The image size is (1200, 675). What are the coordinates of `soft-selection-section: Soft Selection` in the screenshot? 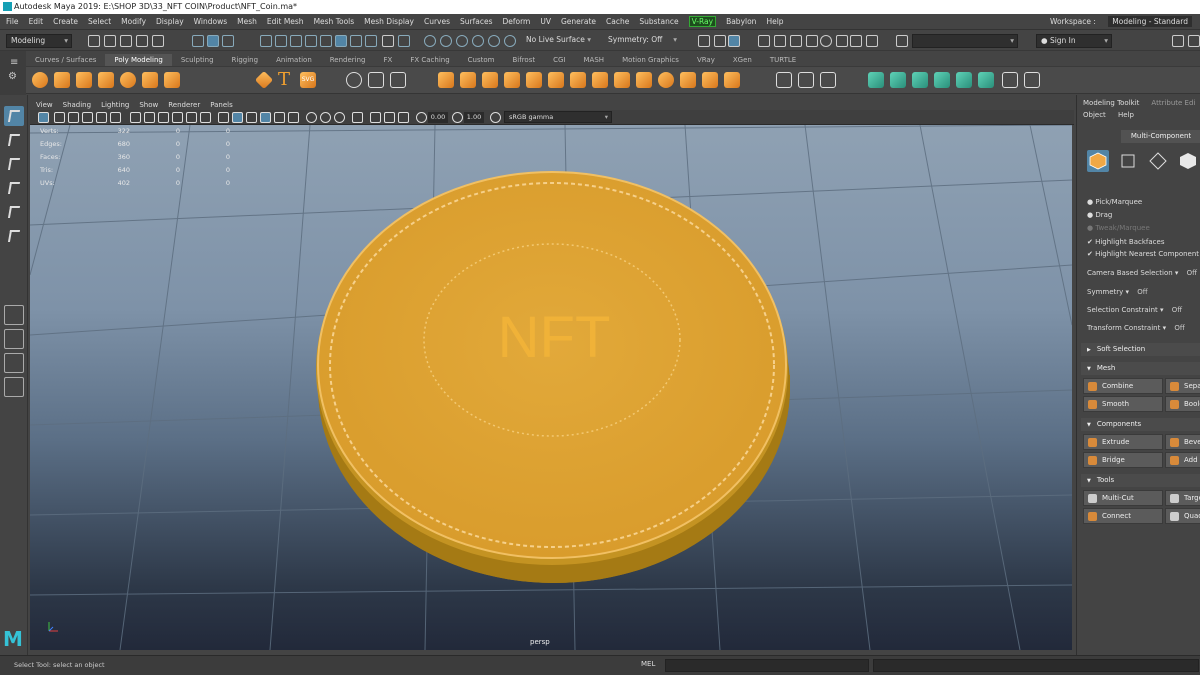 It's located at (1140, 349).